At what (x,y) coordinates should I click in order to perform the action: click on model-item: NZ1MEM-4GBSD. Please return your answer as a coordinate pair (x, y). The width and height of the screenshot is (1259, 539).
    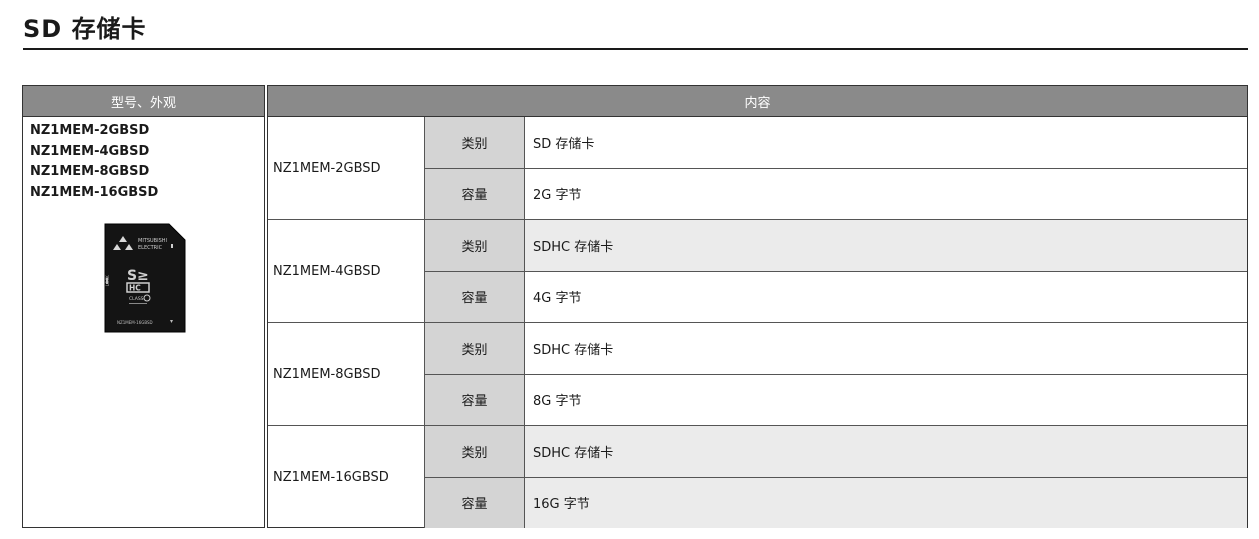
    Looking at the image, I should click on (90, 151).